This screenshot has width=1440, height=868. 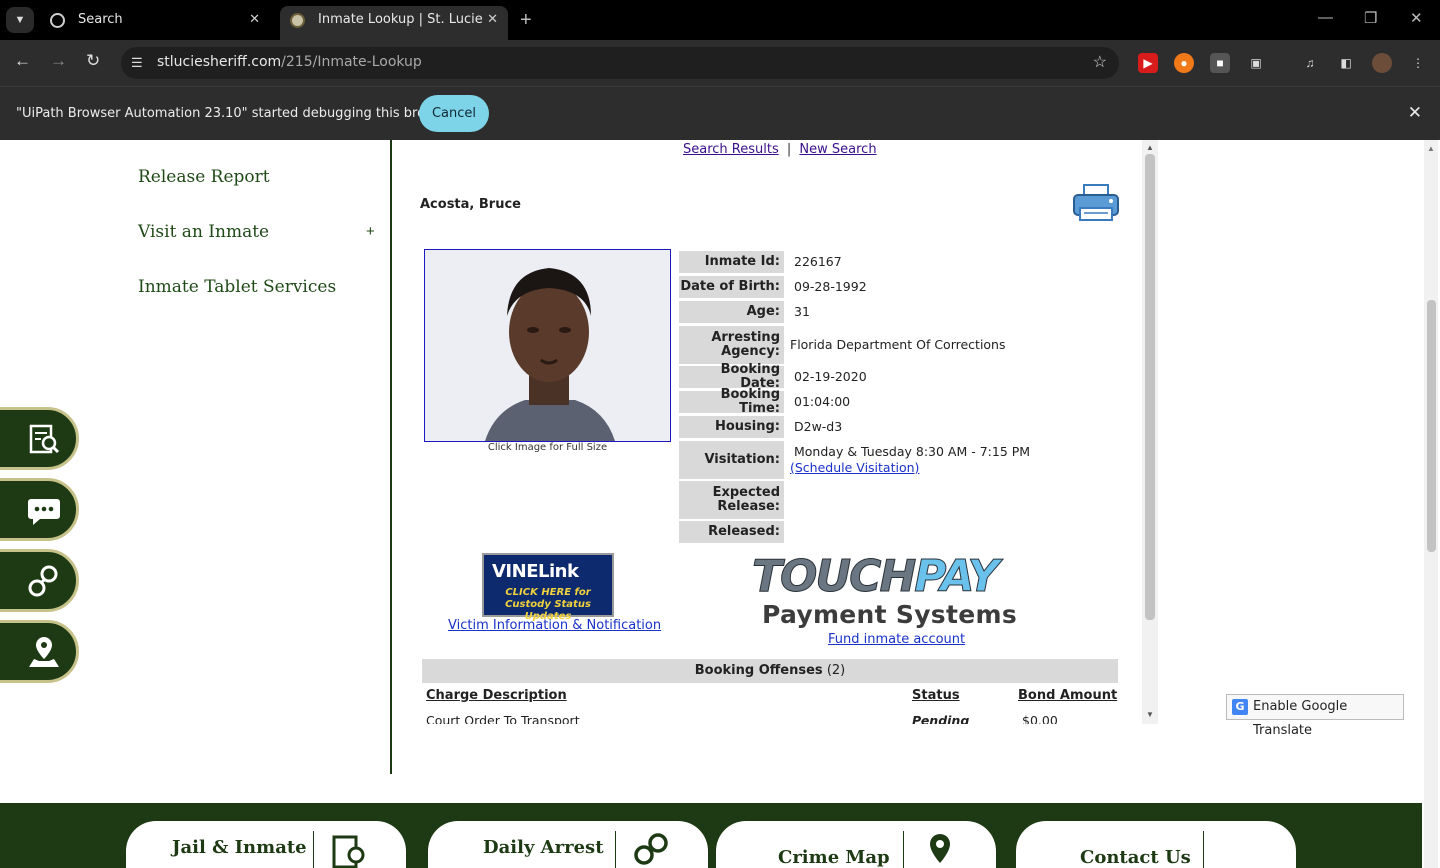 What do you see at coordinates (39, 651) in the screenshot?
I see `crime-map-button` at bounding box center [39, 651].